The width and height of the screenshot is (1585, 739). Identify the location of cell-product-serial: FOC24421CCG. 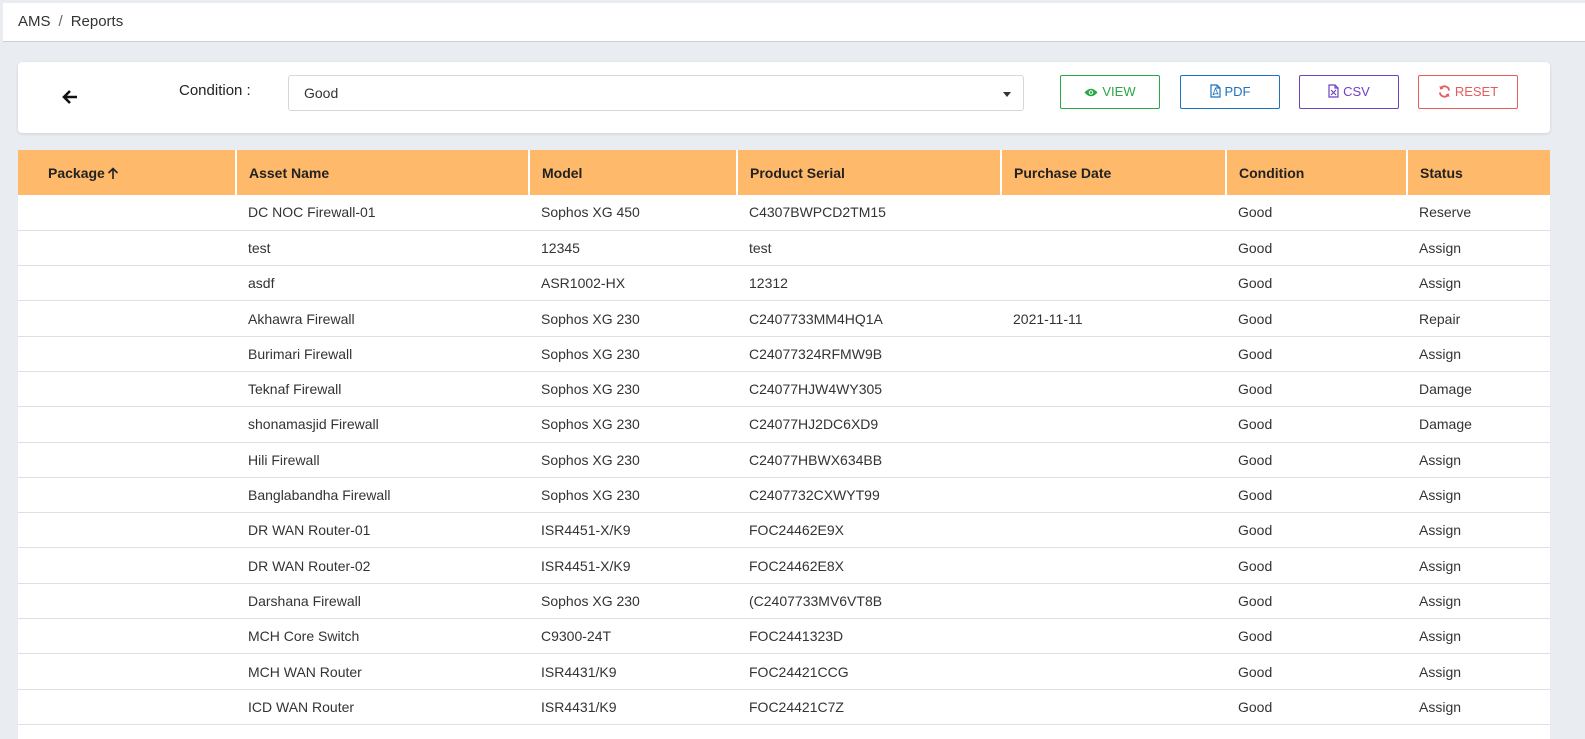
(869, 671).